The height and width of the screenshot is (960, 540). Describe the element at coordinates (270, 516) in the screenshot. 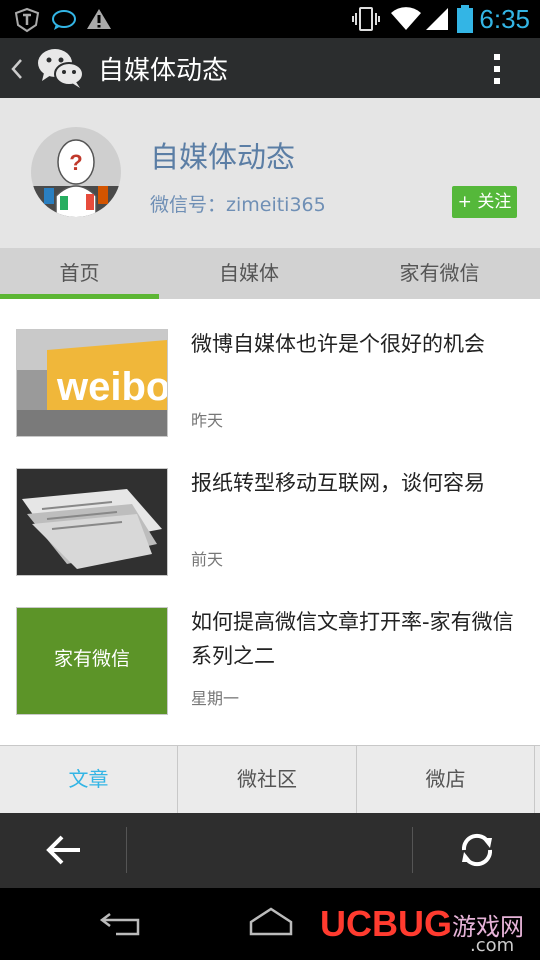

I see `list-item: 报纸转型移动互联网，谈何容易 前天` at that location.